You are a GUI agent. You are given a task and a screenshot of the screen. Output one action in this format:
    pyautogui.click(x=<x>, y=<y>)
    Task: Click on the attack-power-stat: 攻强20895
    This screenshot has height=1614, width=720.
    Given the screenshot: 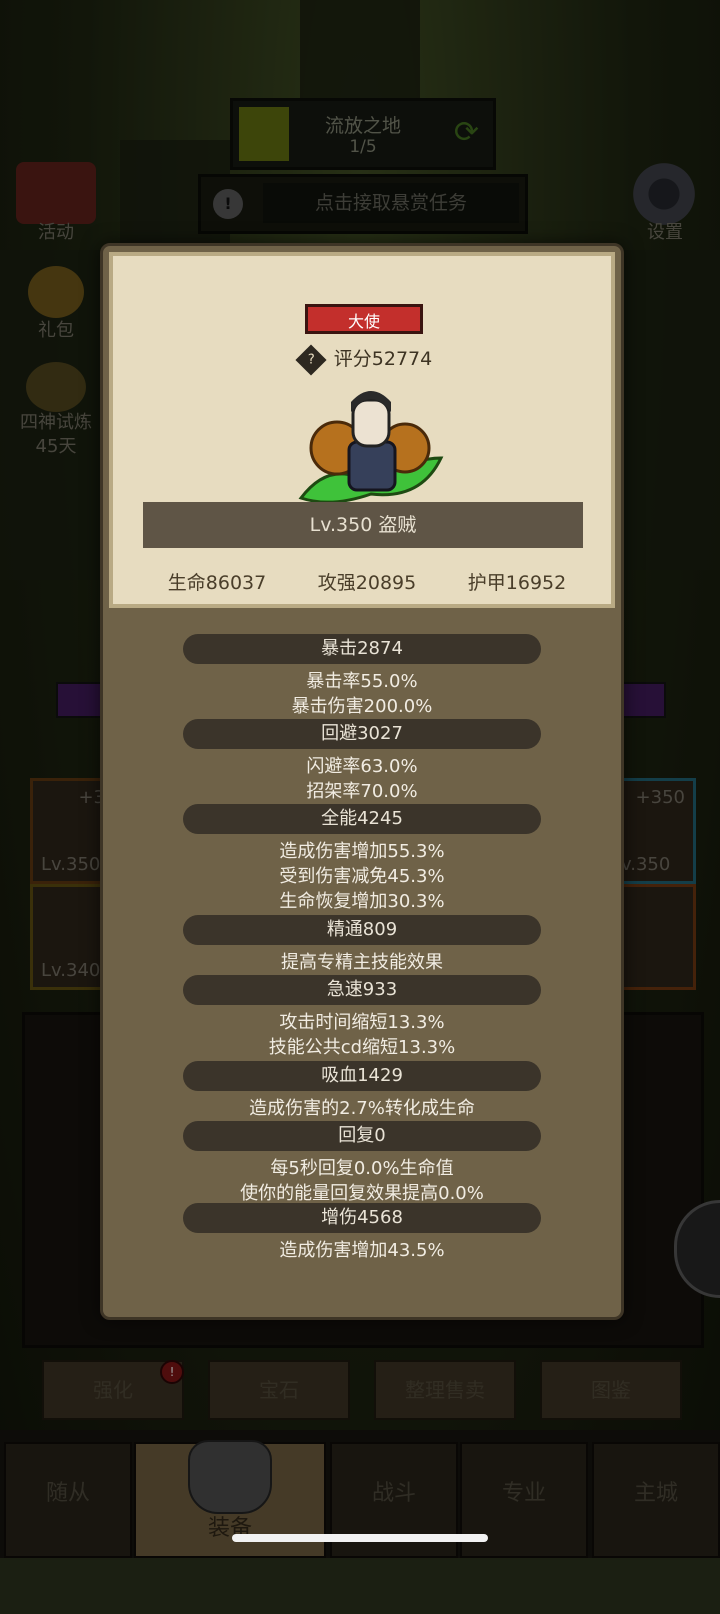 What is the action you would take?
    pyautogui.click(x=367, y=583)
    